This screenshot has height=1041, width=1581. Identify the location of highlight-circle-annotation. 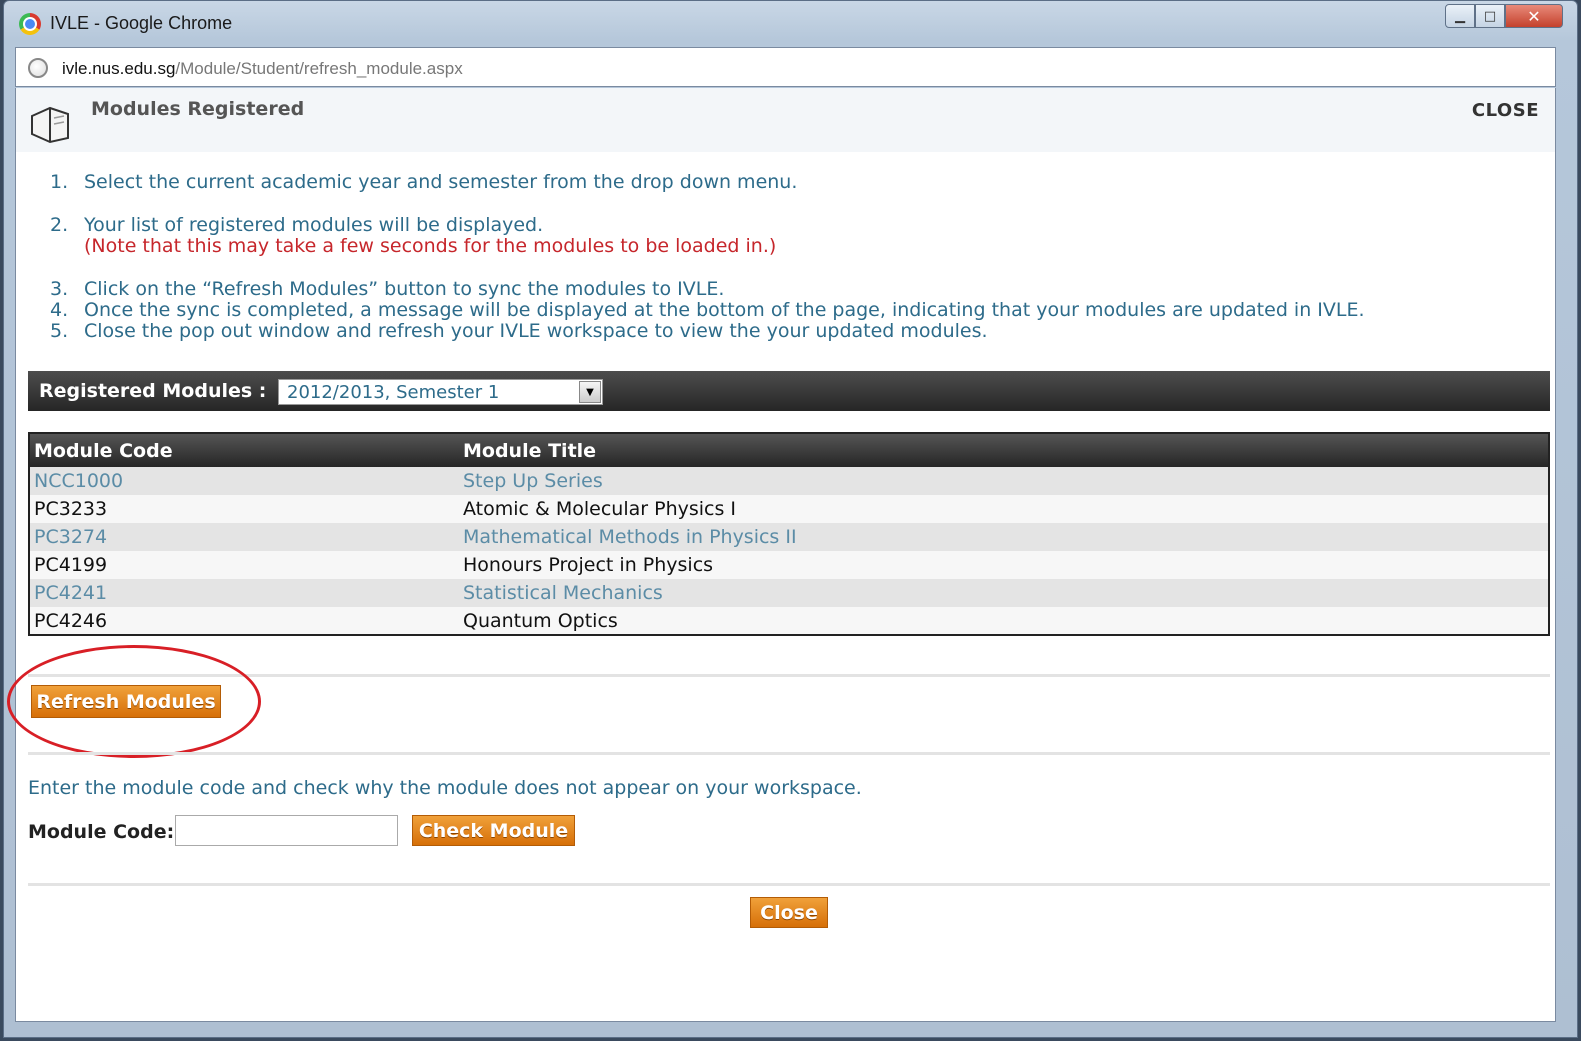
(134, 701).